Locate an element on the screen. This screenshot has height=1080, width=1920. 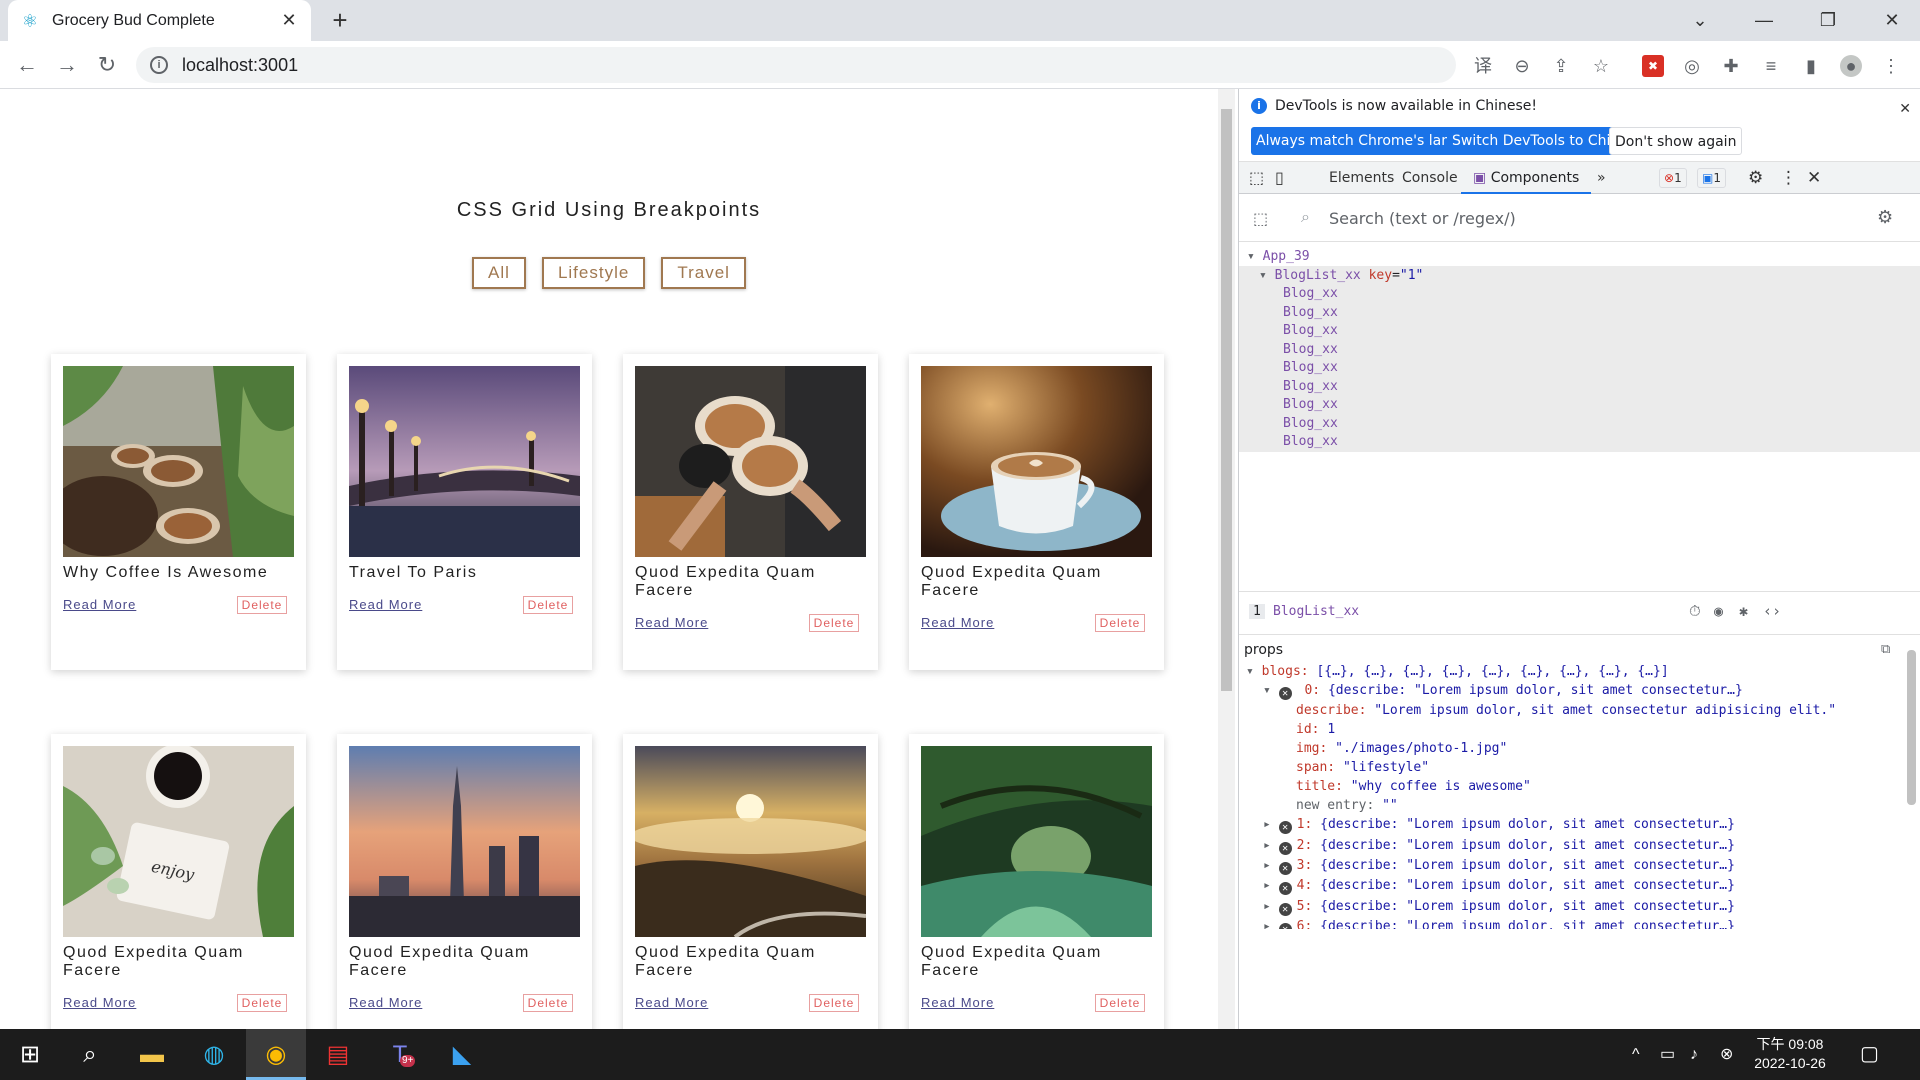
select-component-icon: ⬚ is located at coordinates (1260, 218).